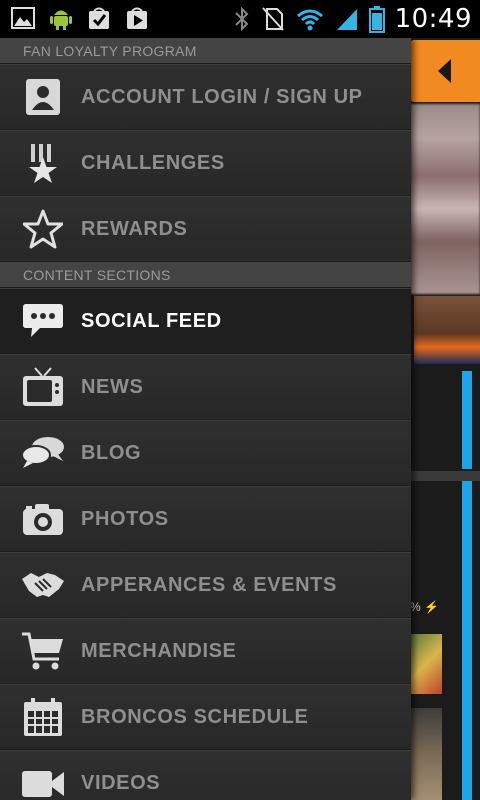 The image size is (480, 800). I want to click on menu-item-label: REWARDS, so click(134, 228).